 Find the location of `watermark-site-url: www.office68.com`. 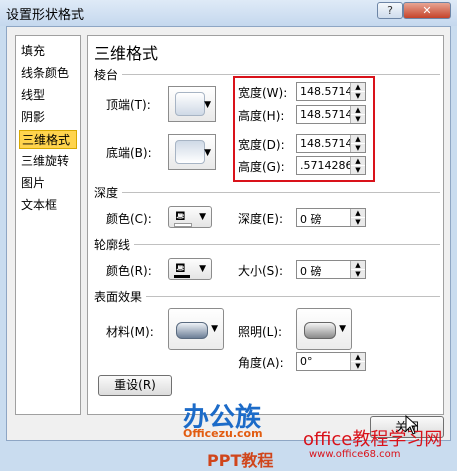

watermark-site-url: www.office68.com is located at coordinates (355, 454).